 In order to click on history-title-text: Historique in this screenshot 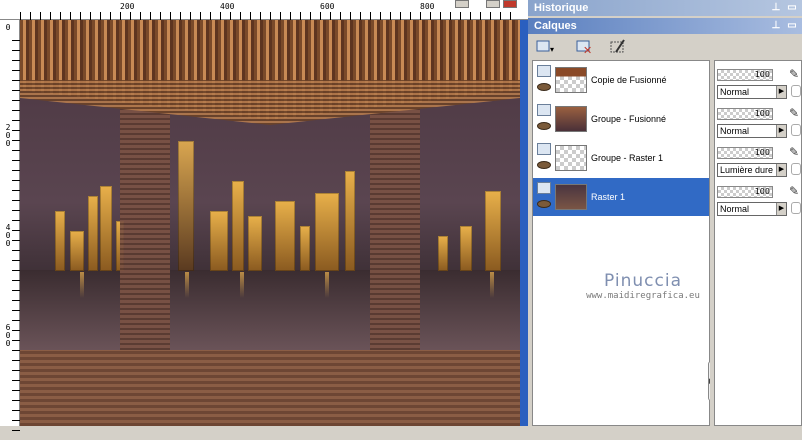, I will do `click(561, 8)`.